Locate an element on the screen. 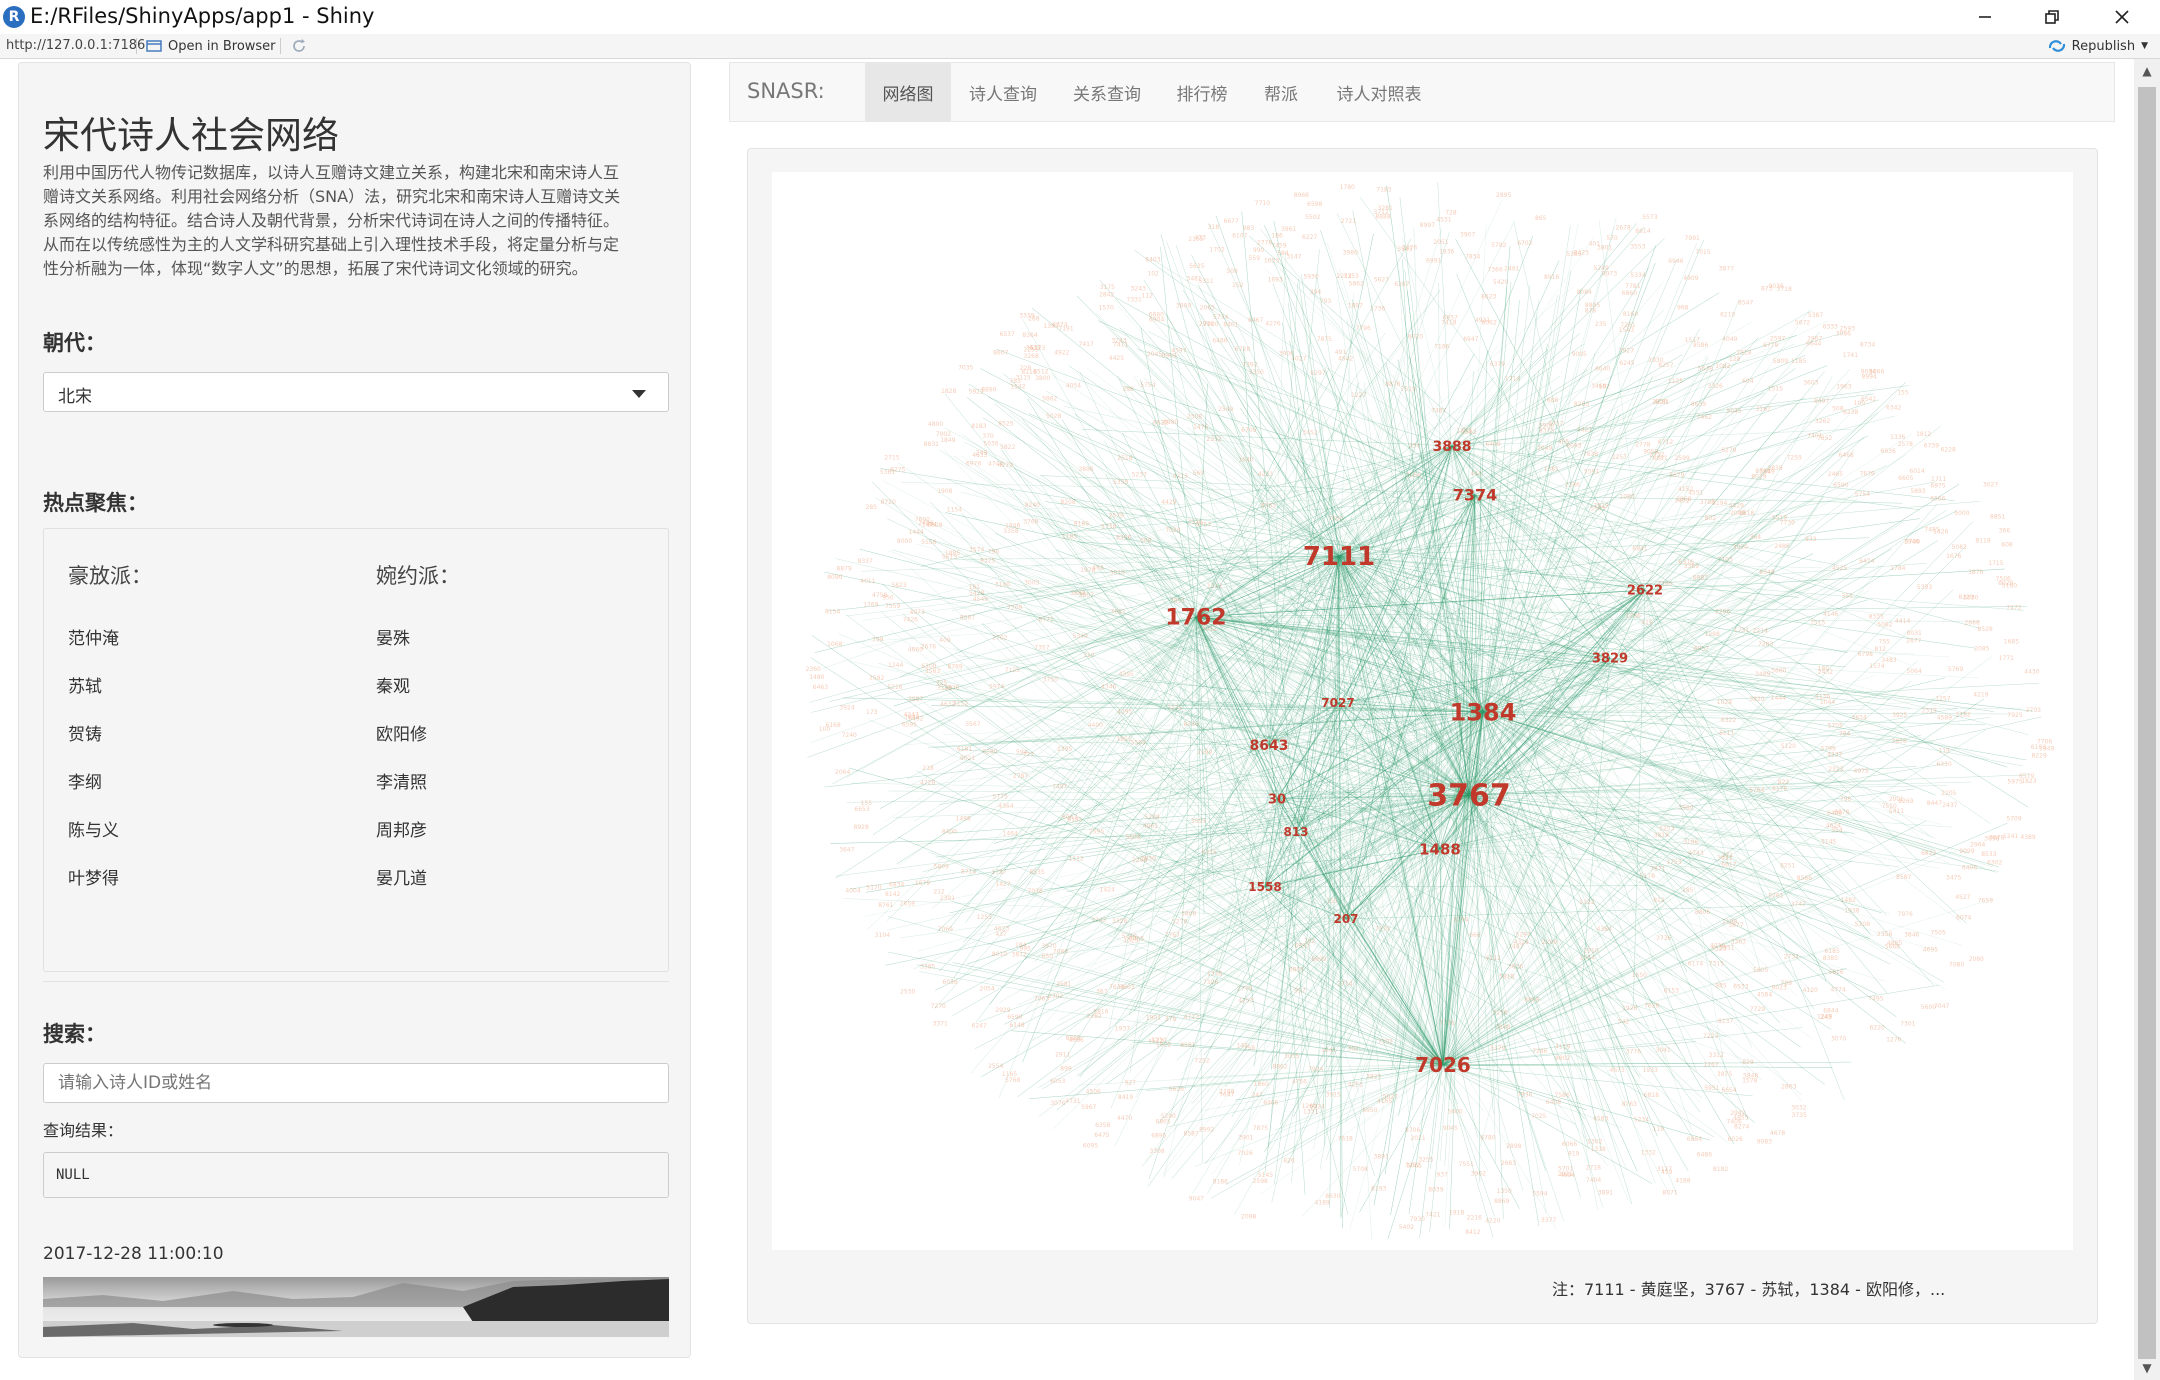 Image resolution: width=2160 pixels, height=1380 pixels. peripheral-node: 899 is located at coordinates (1066, 1069).